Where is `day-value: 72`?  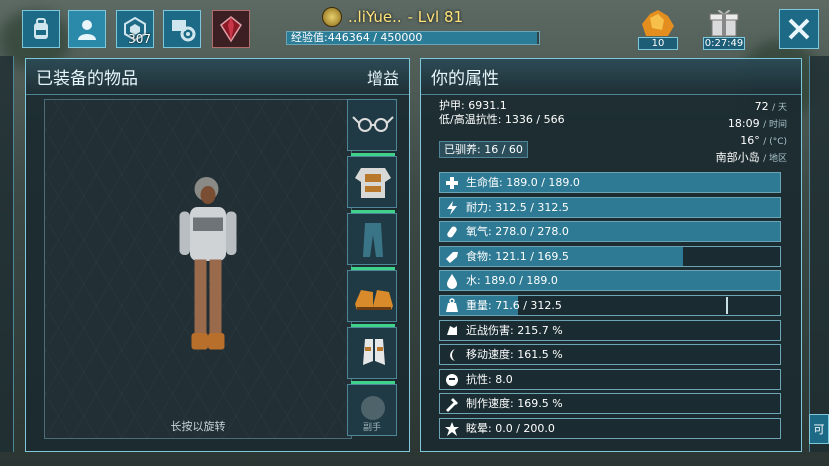 day-value: 72 is located at coordinates (761, 106).